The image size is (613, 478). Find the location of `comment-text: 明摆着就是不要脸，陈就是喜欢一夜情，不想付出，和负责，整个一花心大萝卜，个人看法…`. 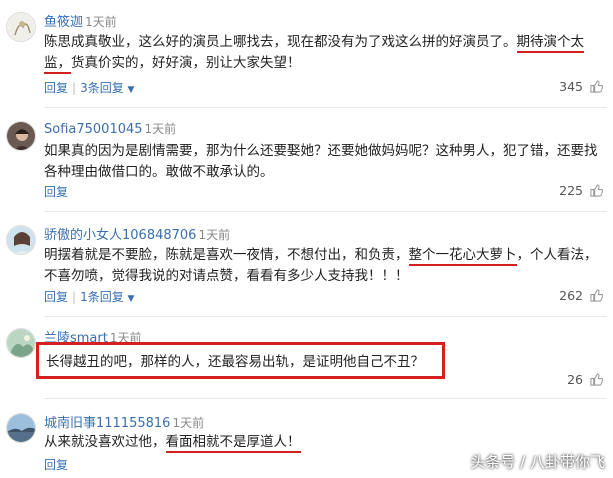

comment-text: 明摆着就是不要脸，陈就是喜欢一夜情，不想付出，和负责，整个一花心大萝卜，个人看法… is located at coordinates (321, 265).